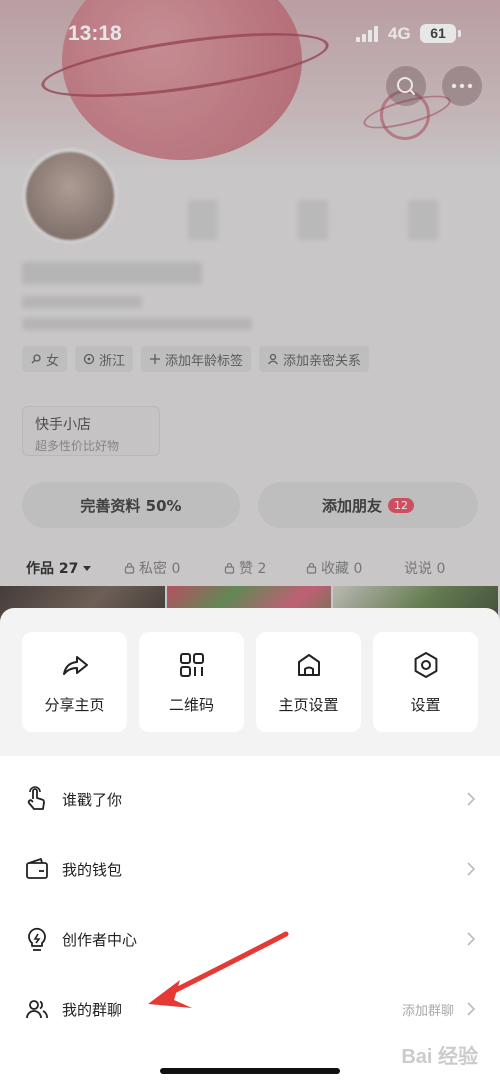  Describe the element at coordinates (250, 869) in the screenshot. I see `menu-item-wallet: 我的钱包` at that location.